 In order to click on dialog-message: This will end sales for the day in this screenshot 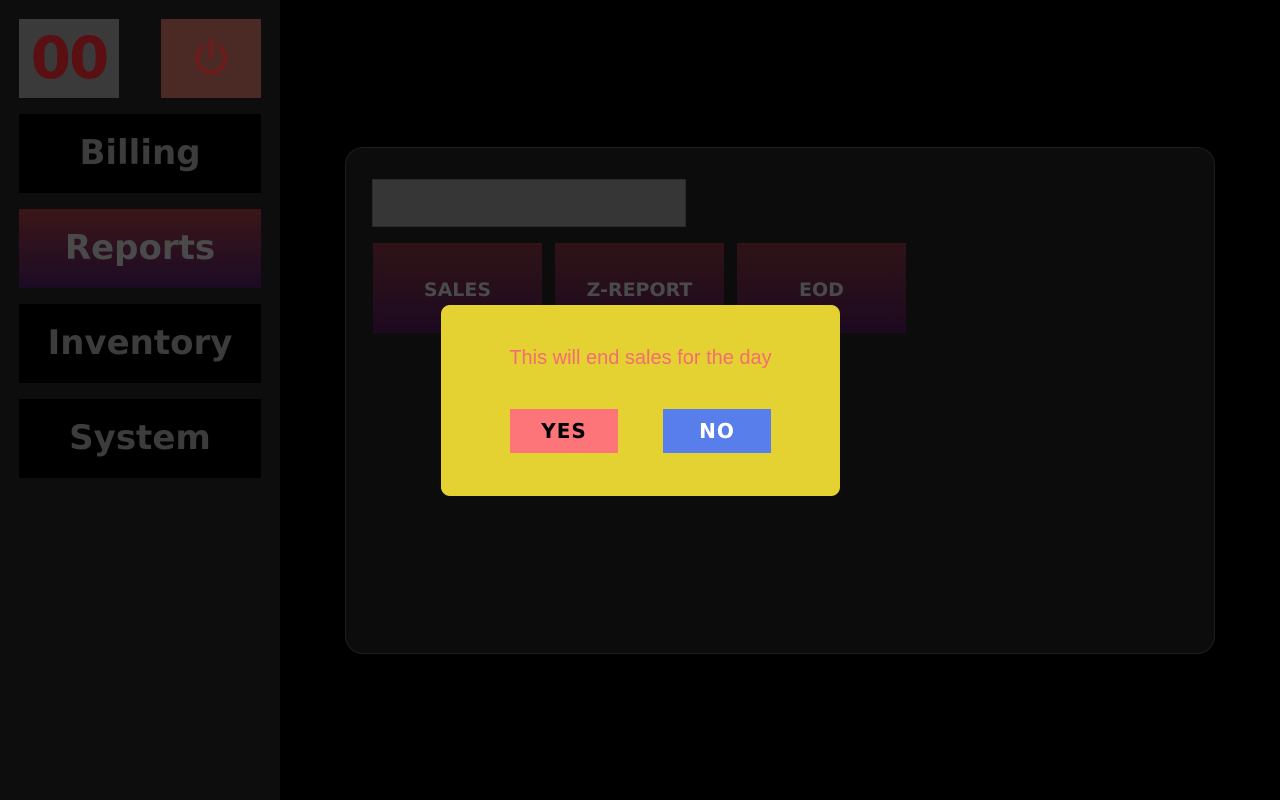, I will do `click(640, 358)`.